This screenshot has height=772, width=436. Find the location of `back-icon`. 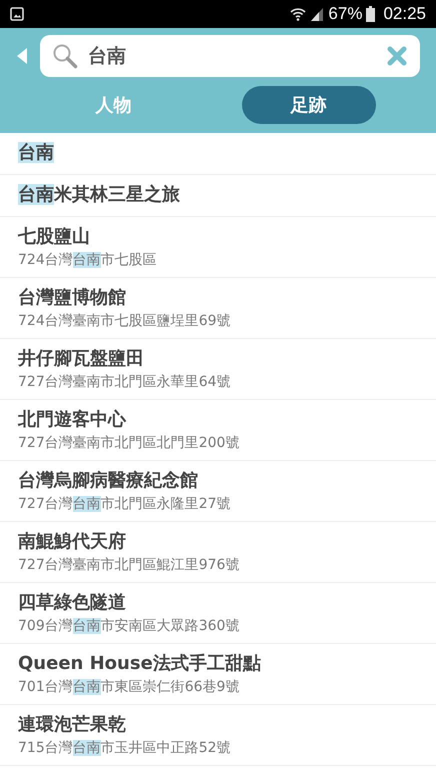

back-icon is located at coordinates (22, 56).